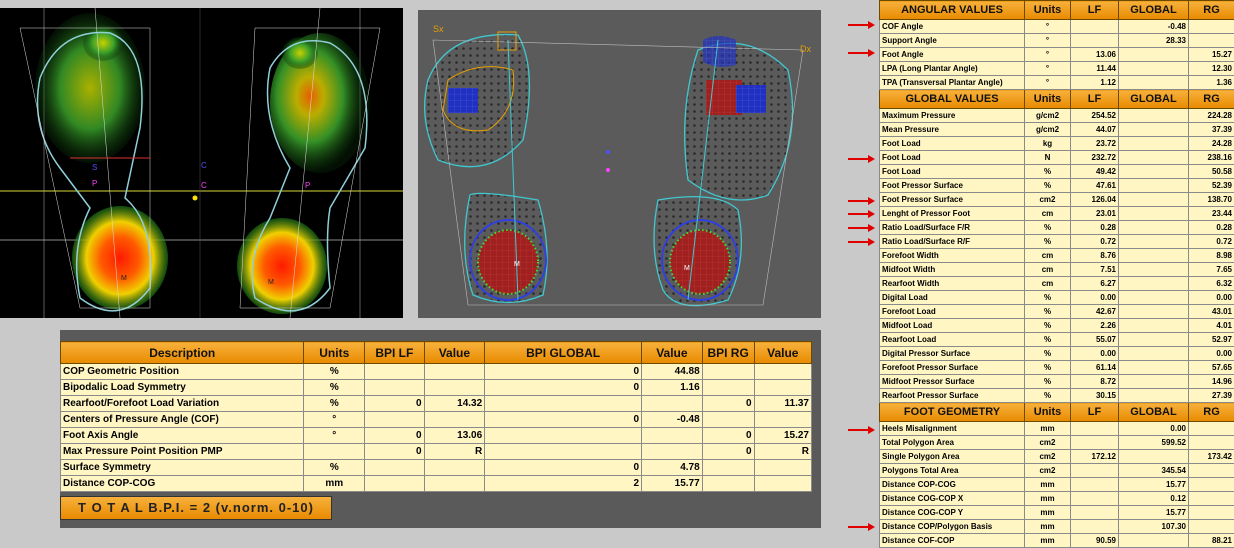 Image resolution: width=1234 pixels, height=548 pixels. Describe the element at coordinates (1095, 55) in the screenshot. I see `angular-values-cell: 13.06` at that location.